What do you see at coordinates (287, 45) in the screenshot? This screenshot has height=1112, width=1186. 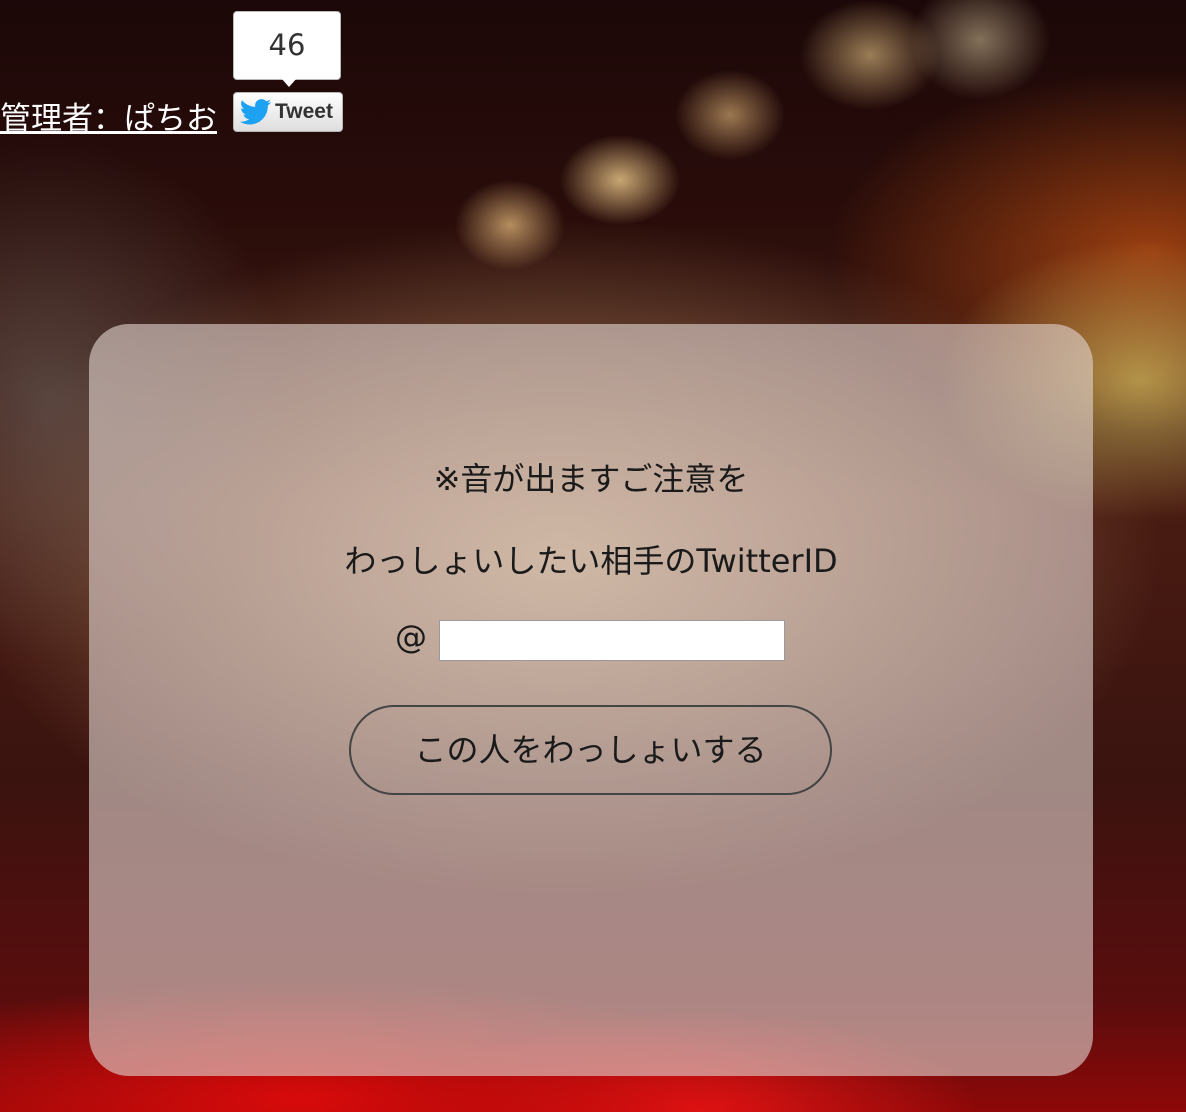 I see `tweet-count-bubble: 46` at bounding box center [287, 45].